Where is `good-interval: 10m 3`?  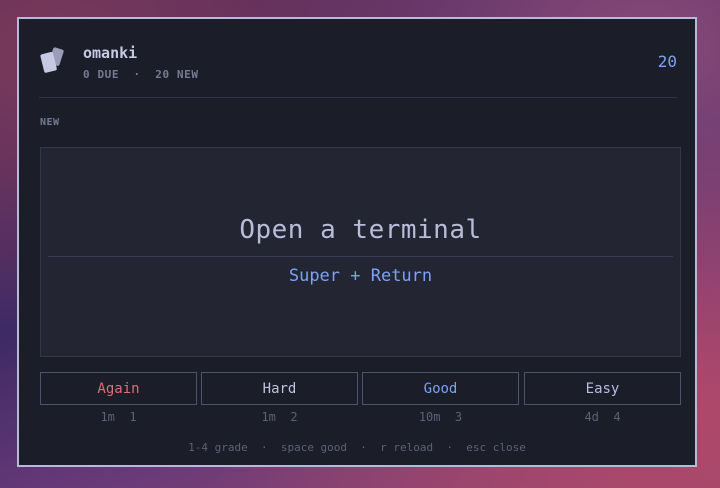
good-interval: 10m 3 is located at coordinates (440, 417).